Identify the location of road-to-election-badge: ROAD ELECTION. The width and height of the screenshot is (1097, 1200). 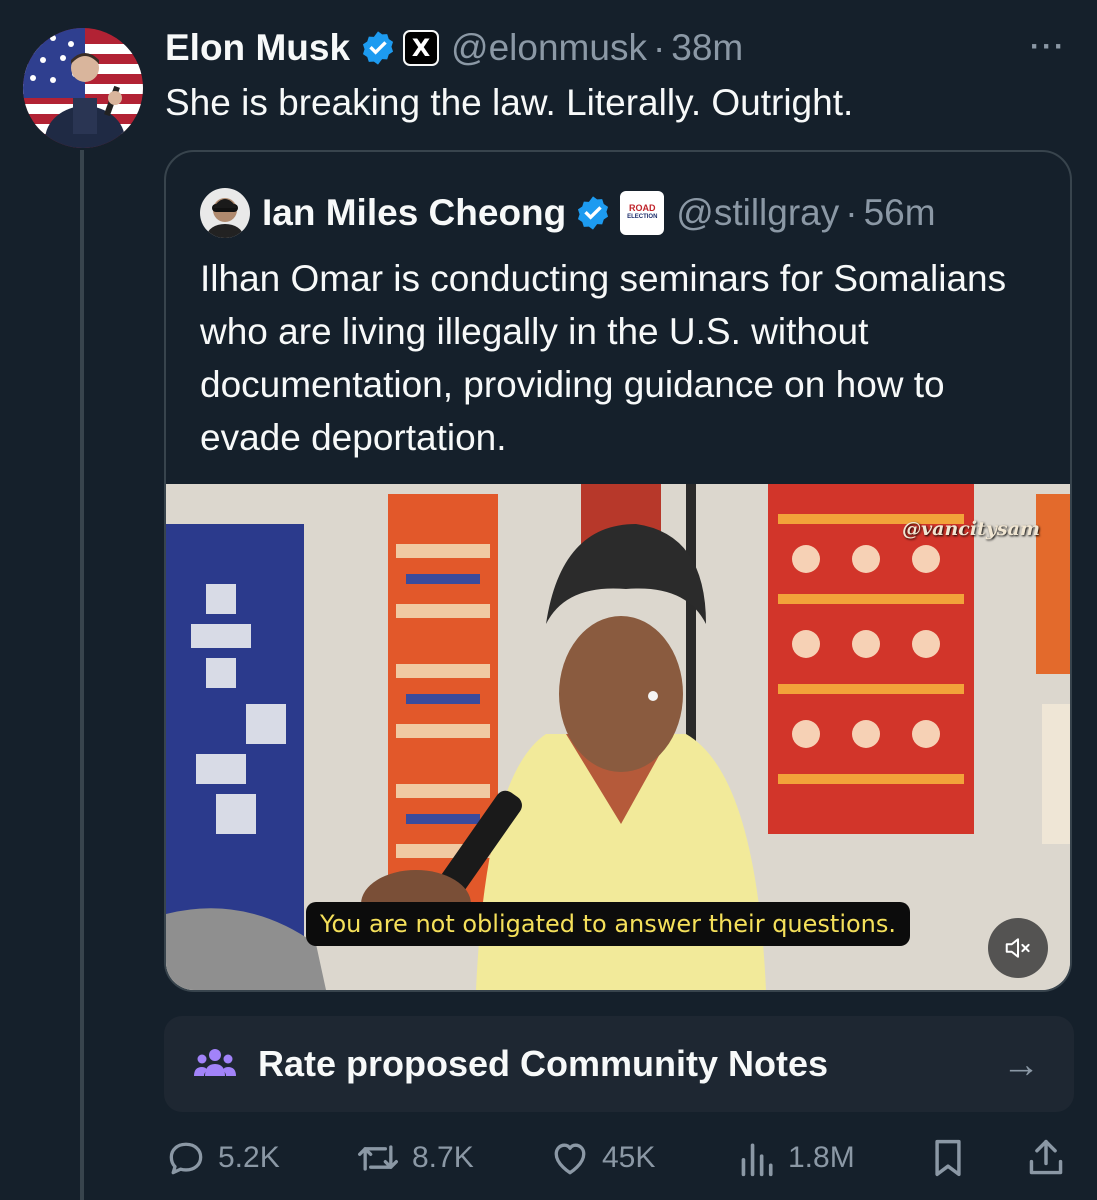
(642, 213).